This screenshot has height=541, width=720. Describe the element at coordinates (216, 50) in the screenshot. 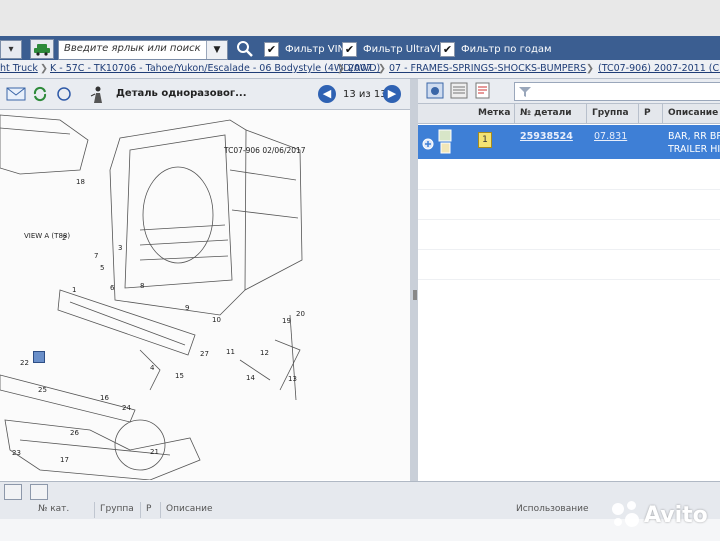

I see `chevron-down-icon: ▼` at that location.